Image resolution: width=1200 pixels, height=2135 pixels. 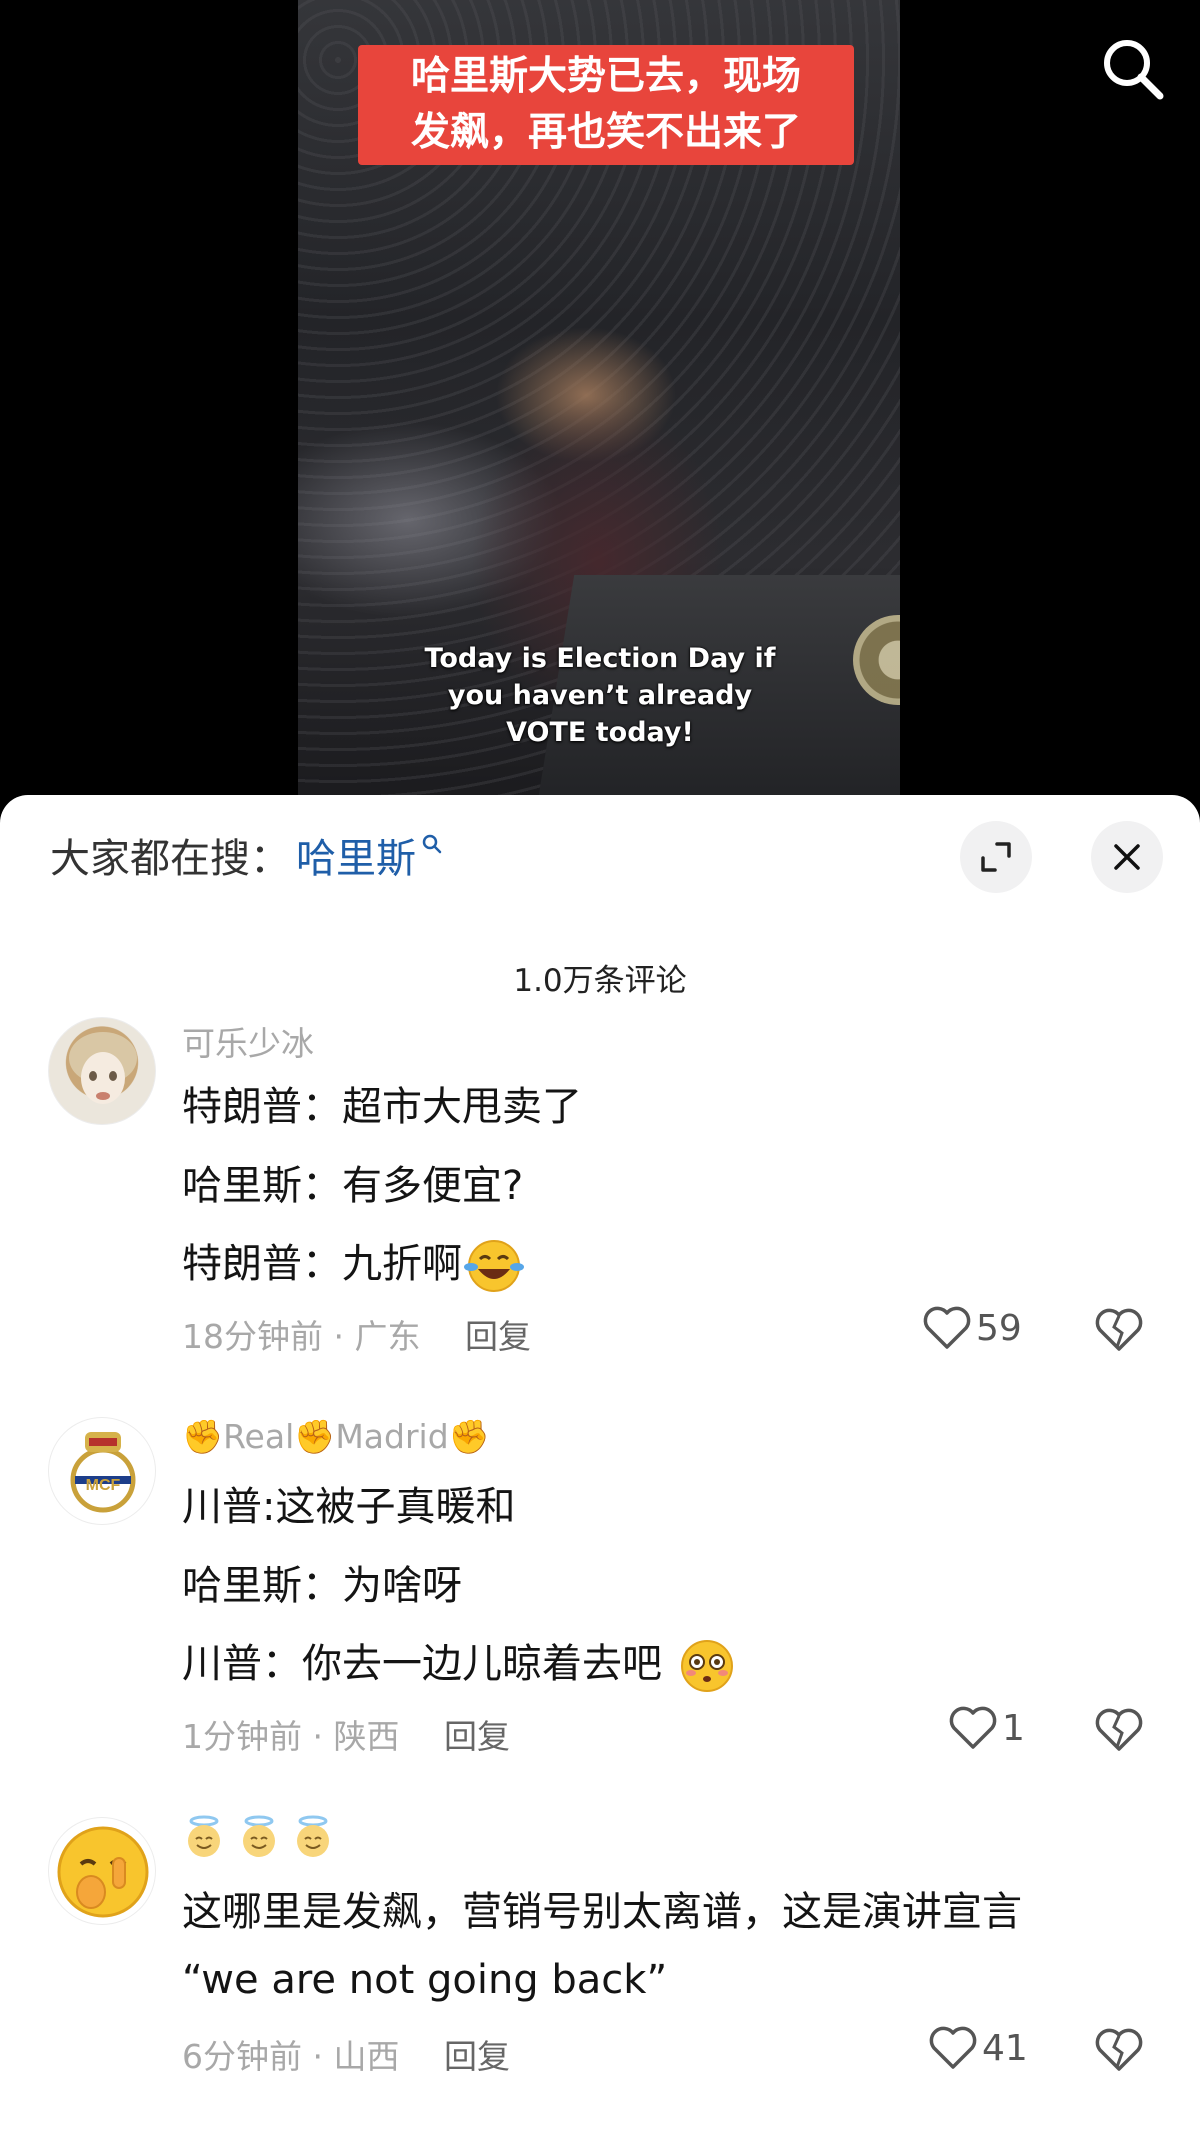 I want to click on comment-time: 6分钟前, so click(x=242, y=2056).